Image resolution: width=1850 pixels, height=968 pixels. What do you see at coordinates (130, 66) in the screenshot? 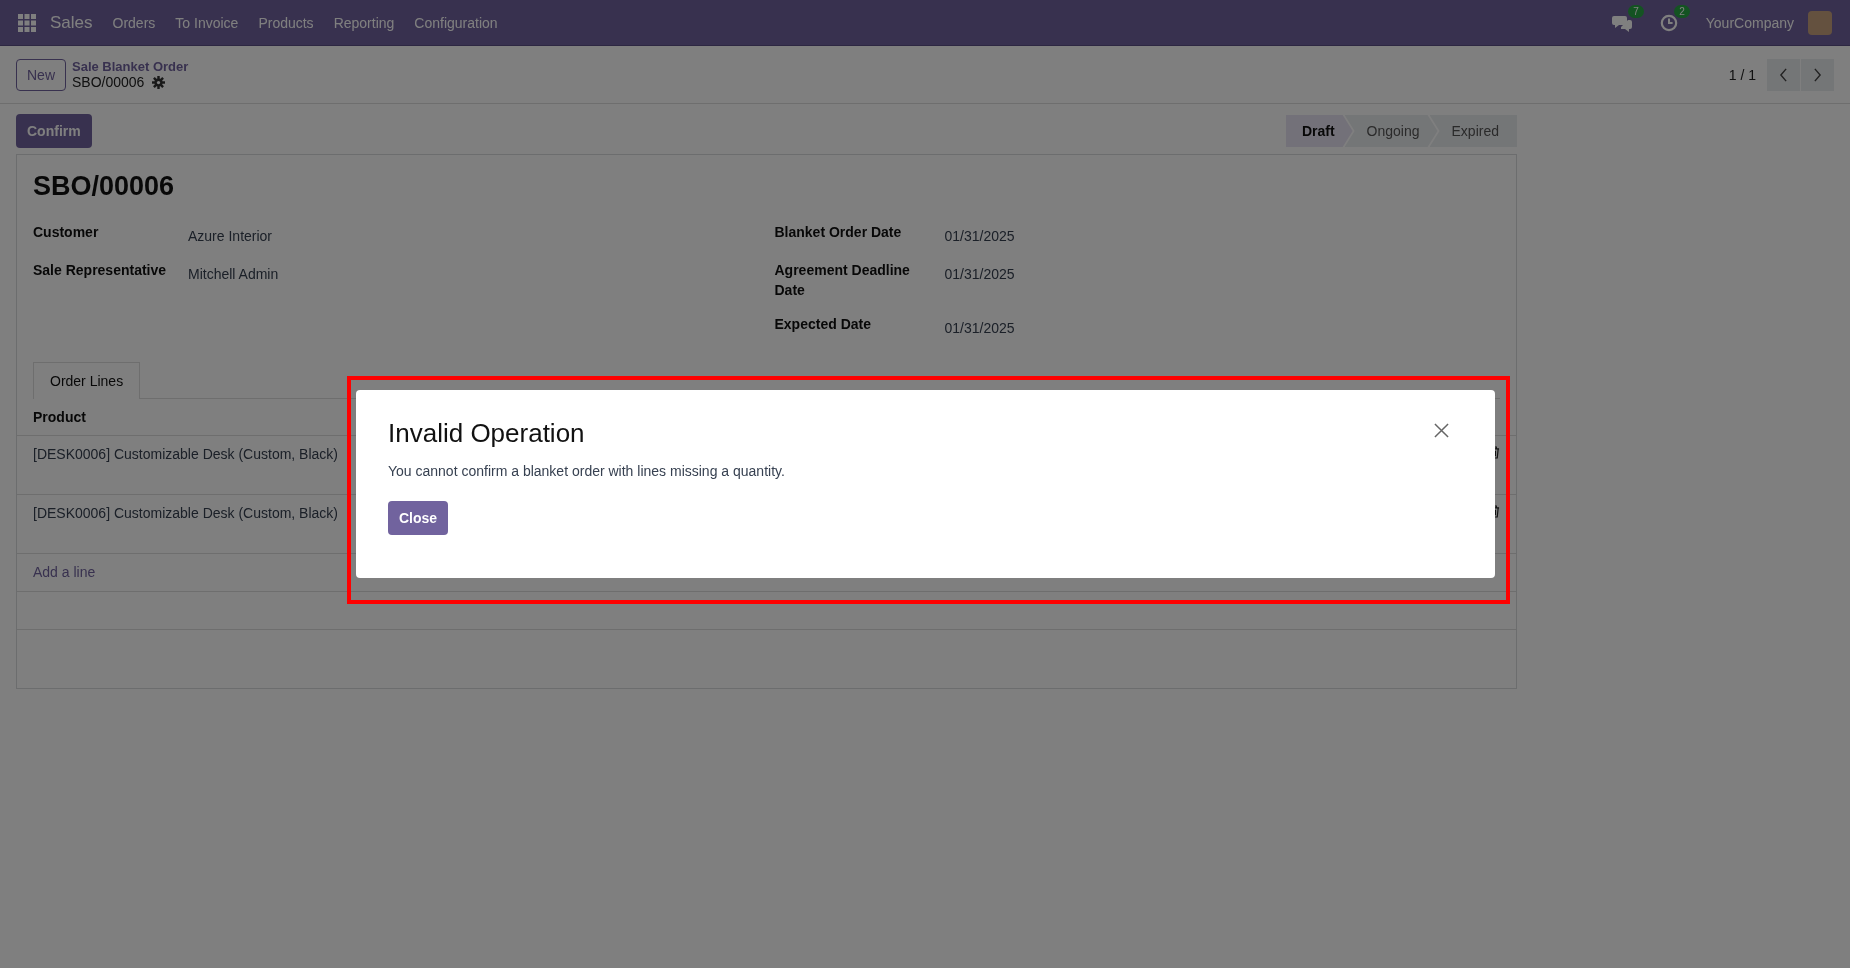
I see `breadcrumb-link: Sale Blanket Order` at bounding box center [130, 66].